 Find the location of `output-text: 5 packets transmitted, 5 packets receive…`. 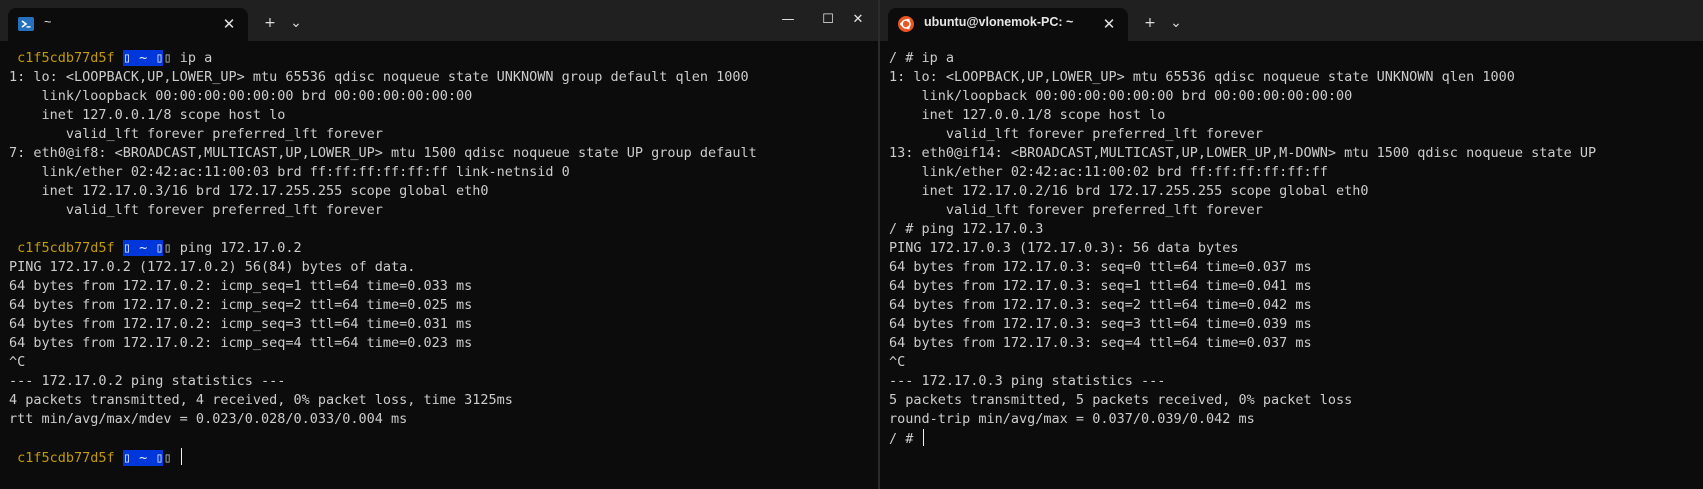

output-text: 5 packets transmitted, 5 packets receive… is located at coordinates (1121, 400).